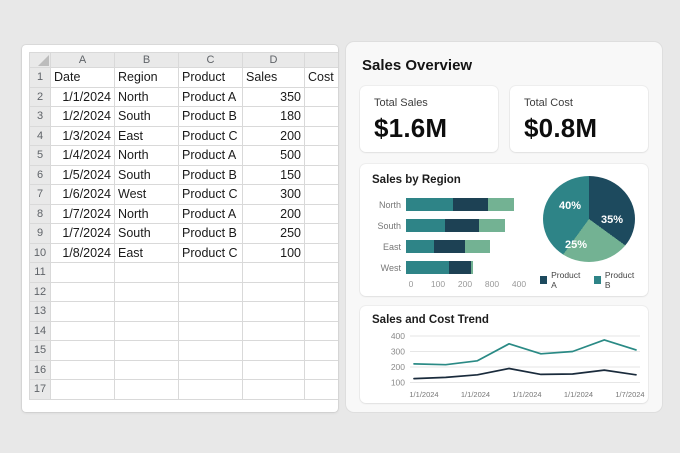 This screenshot has height=453, width=680. I want to click on cell: Product, so click(210, 77).